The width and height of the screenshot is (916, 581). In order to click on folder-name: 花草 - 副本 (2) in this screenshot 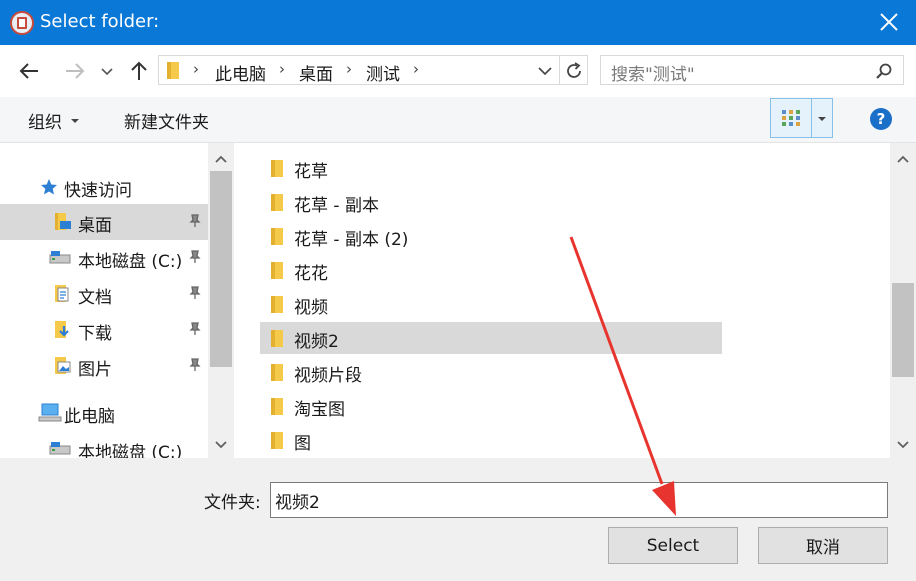, I will do `click(351, 240)`.